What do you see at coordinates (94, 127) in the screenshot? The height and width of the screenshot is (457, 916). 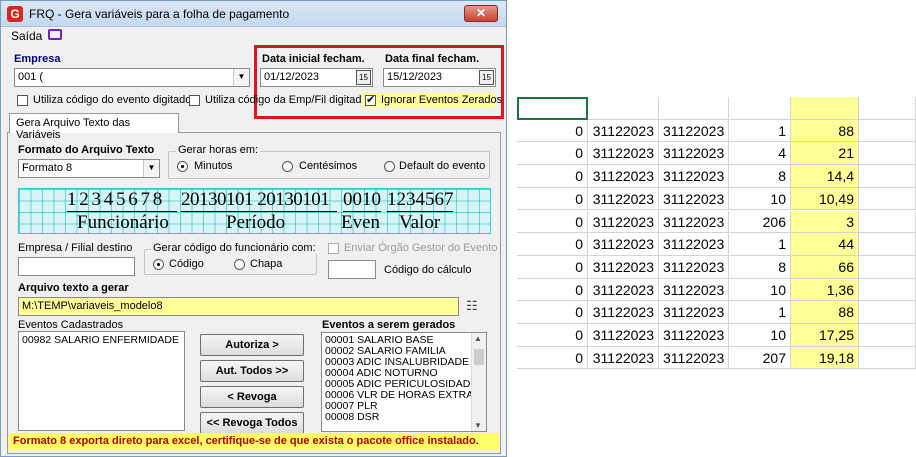 I see `tab-gera-arquivo: Gera Arquivo Texto das Variáveis` at bounding box center [94, 127].